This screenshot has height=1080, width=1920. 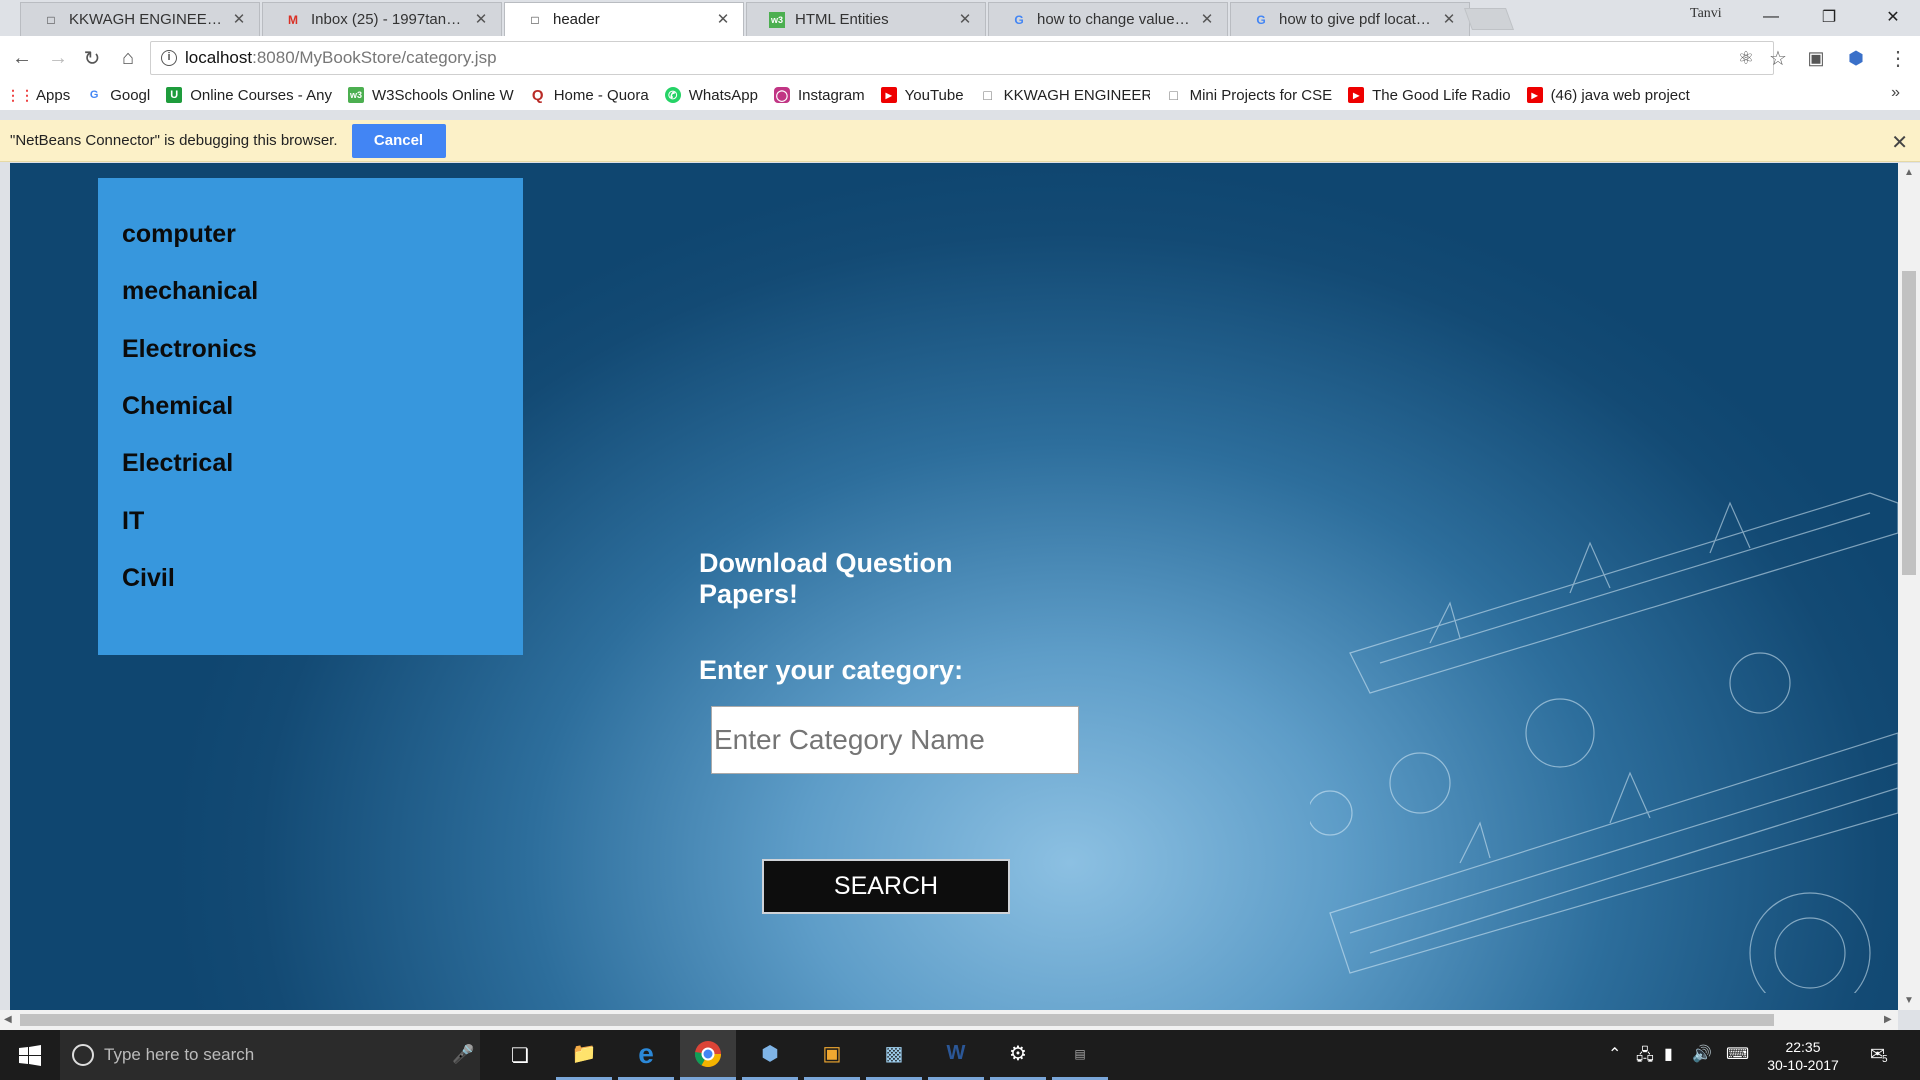 What do you see at coordinates (1803, 1056) in the screenshot?
I see `taskbar-clock: 22:35 30-10-2017` at bounding box center [1803, 1056].